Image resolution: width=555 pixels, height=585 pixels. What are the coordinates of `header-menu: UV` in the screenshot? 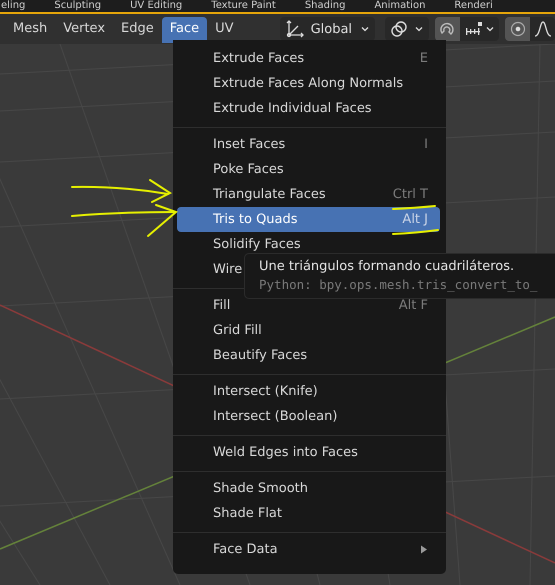 It's located at (224, 29).